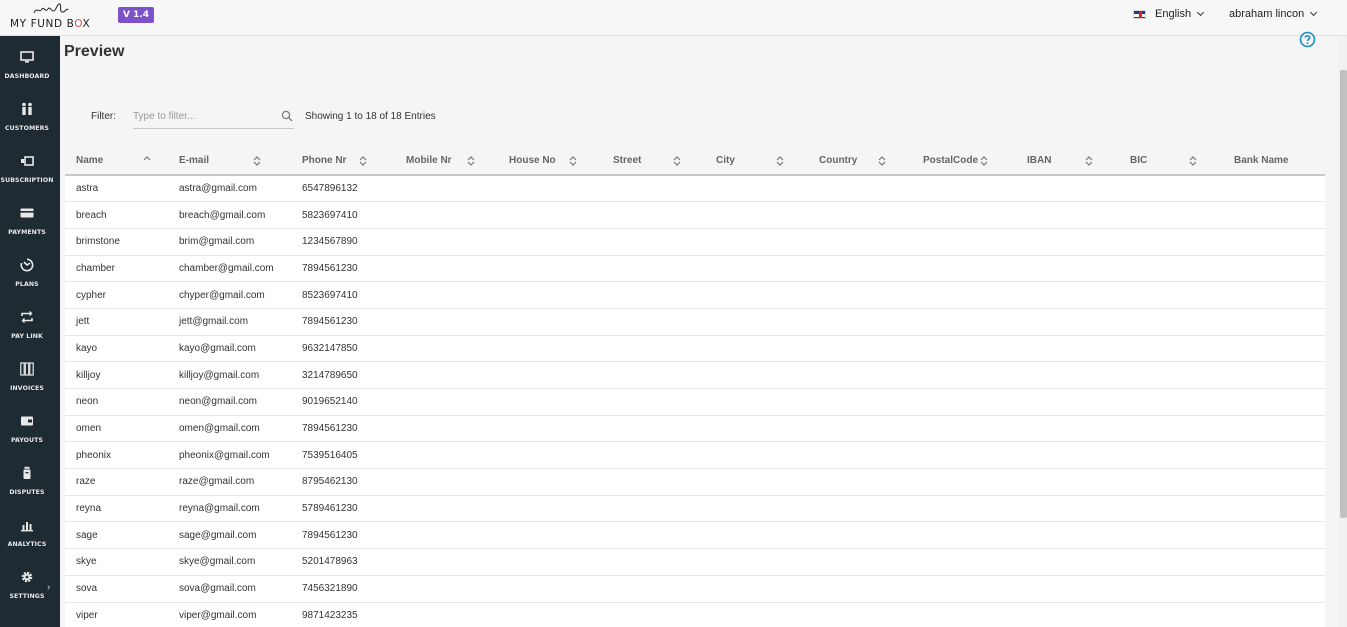 The image size is (1347, 627). What do you see at coordinates (89, 429) in the screenshot?
I see `table-cell: omen` at bounding box center [89, 429].